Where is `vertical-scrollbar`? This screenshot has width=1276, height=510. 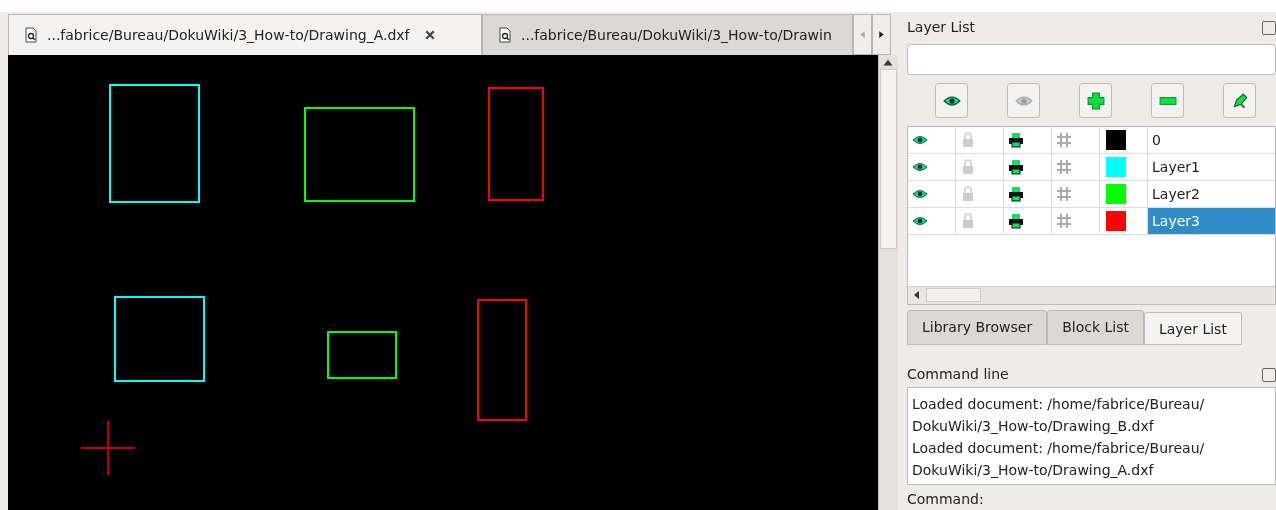 vertical-scrollbar is located at coordinates (888, 282).